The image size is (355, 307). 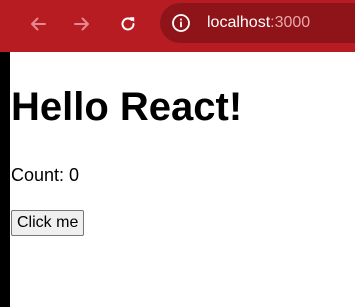 I want to click on site-info-button, so click(x=181, y=23).